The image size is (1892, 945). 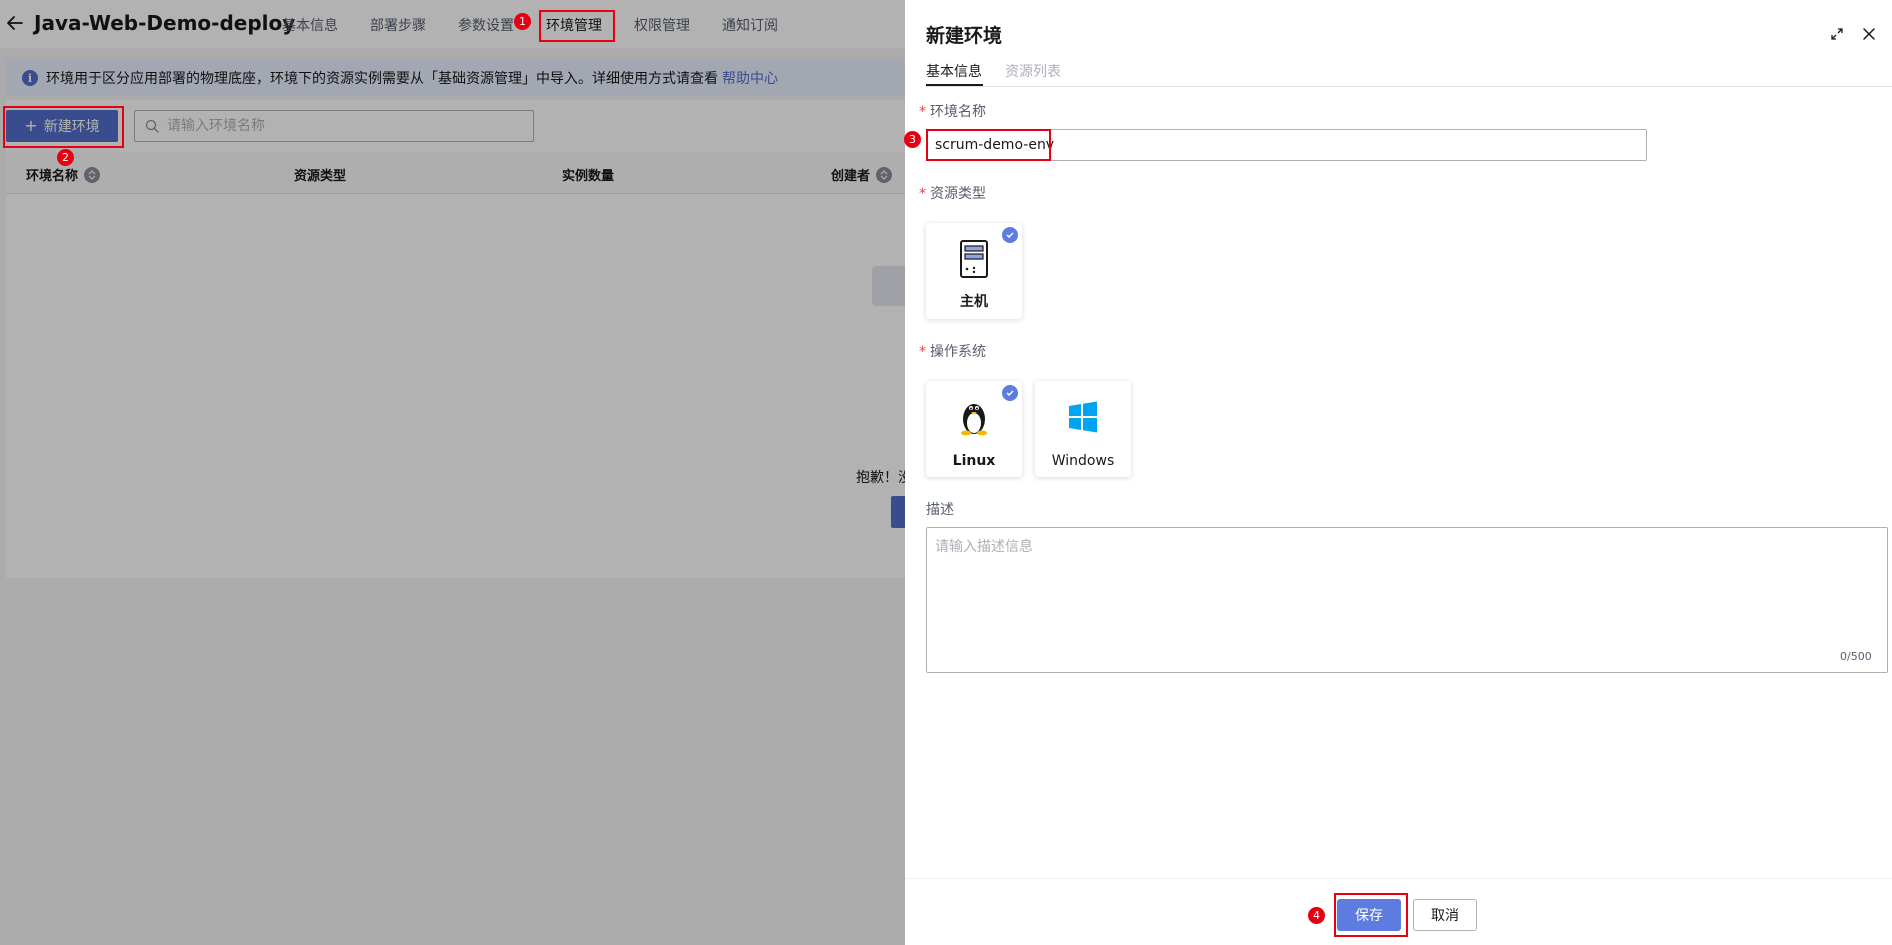 I want to click on expand-icon, so click(x=1837, y=34).